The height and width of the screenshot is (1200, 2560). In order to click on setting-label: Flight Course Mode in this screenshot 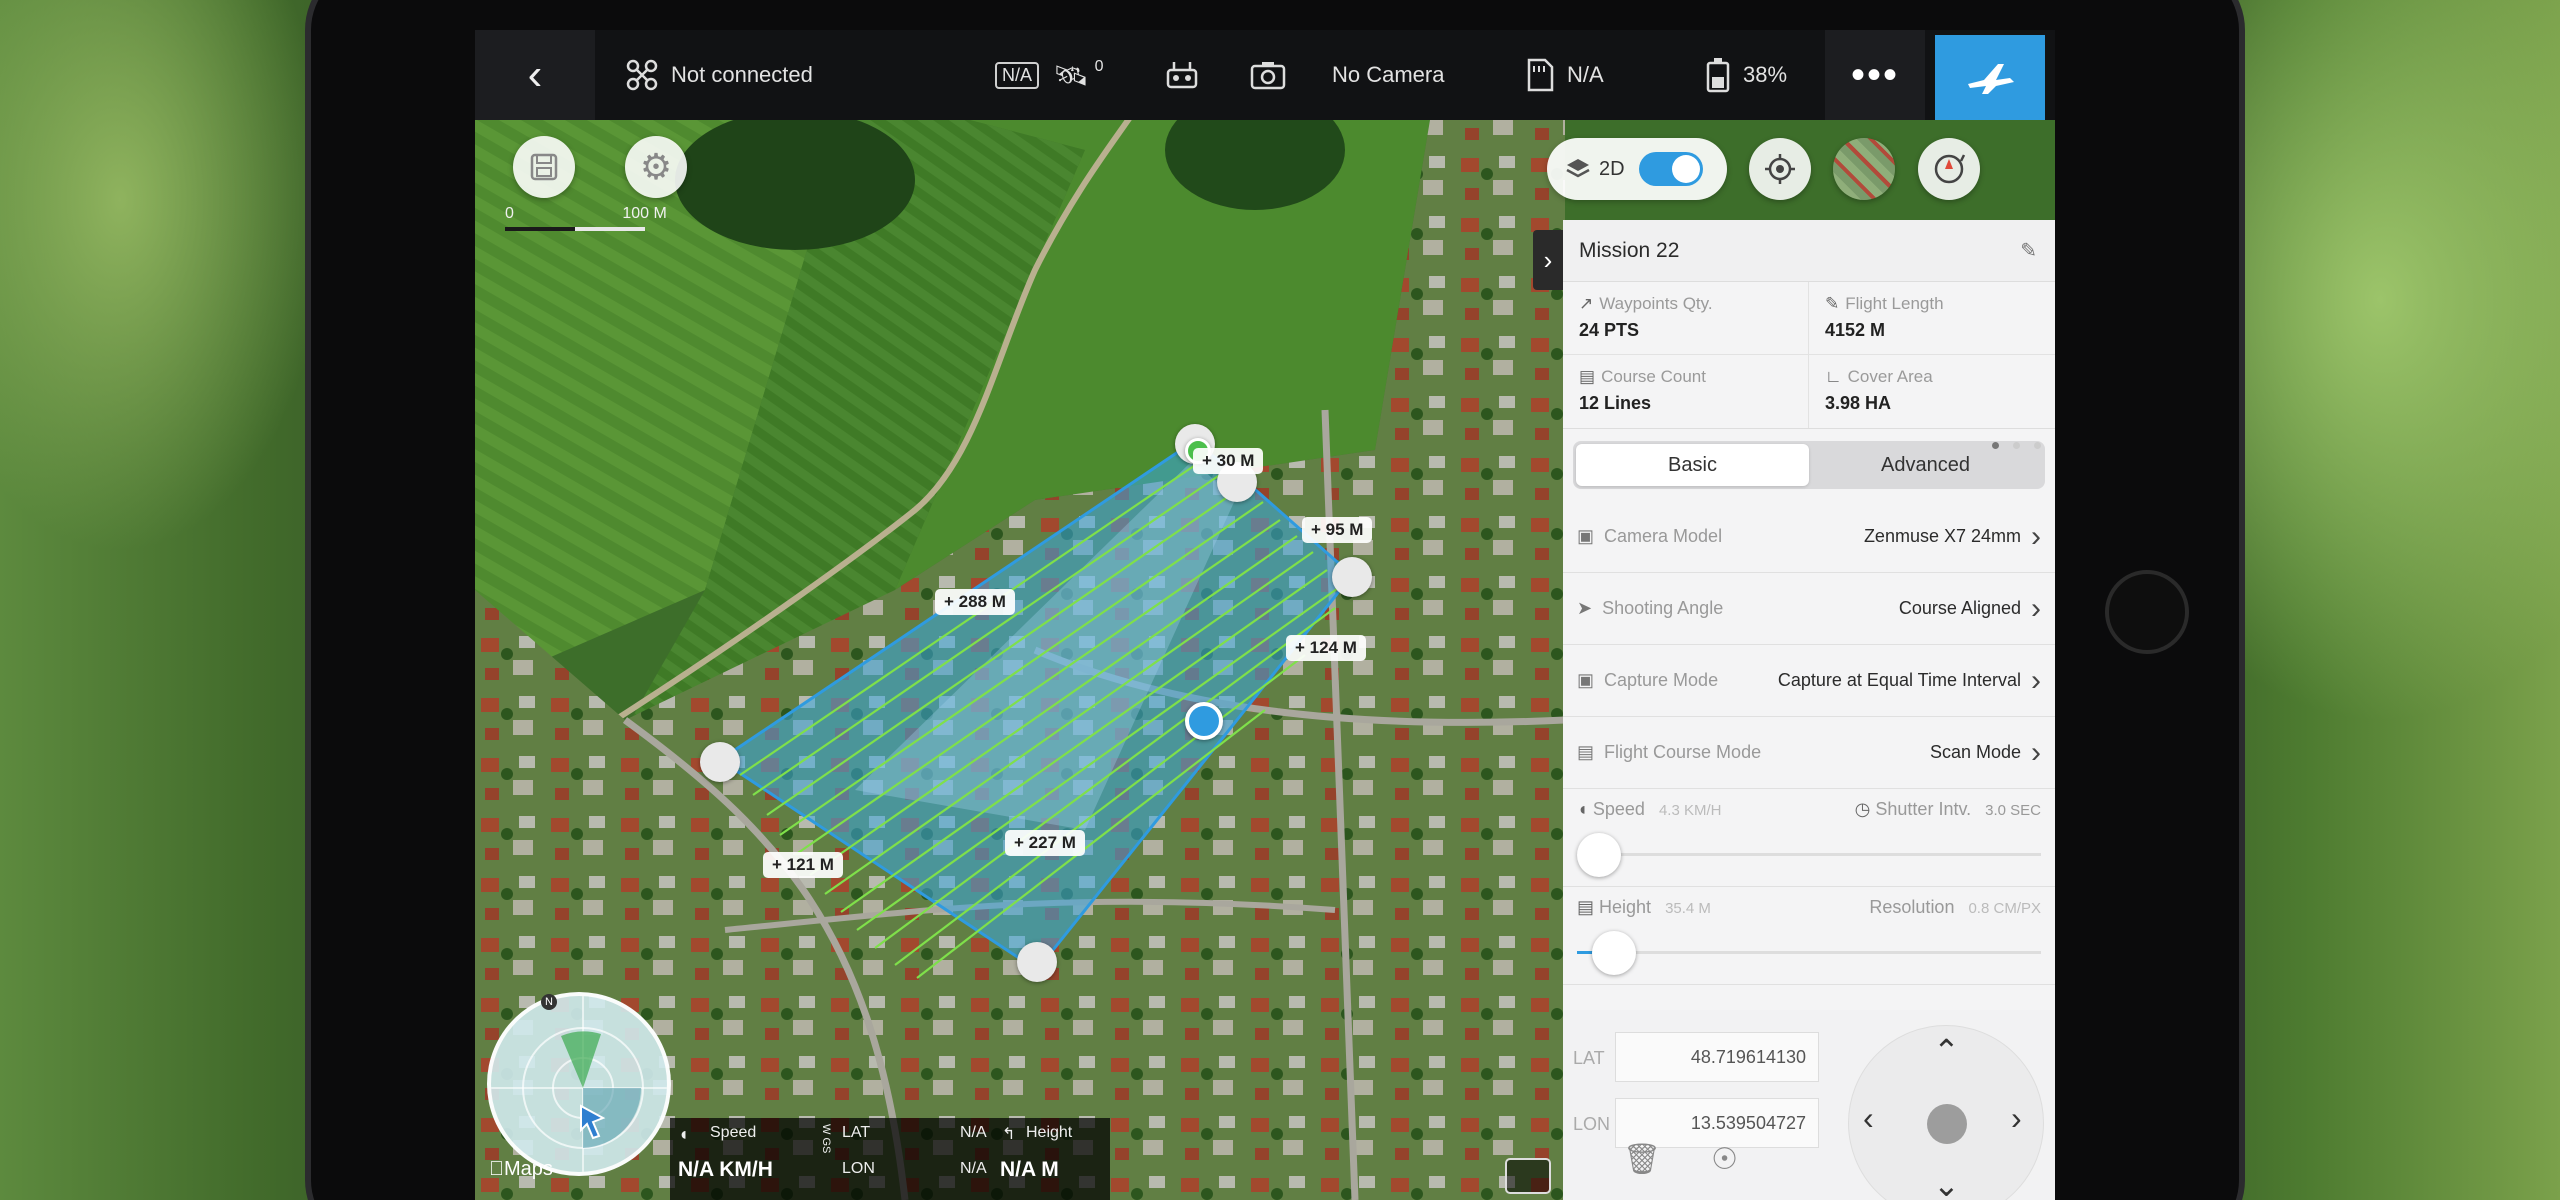, I will do `click(1683, 752)`.